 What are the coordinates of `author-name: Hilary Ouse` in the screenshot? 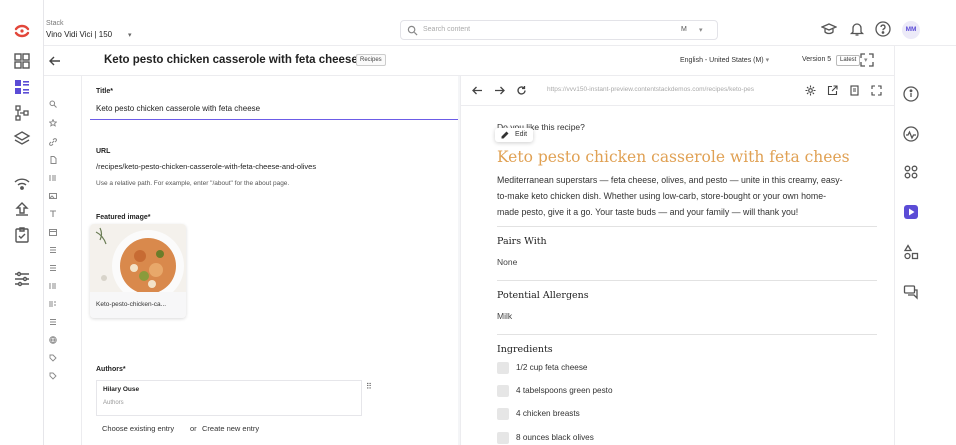 It's located at (121, 389).